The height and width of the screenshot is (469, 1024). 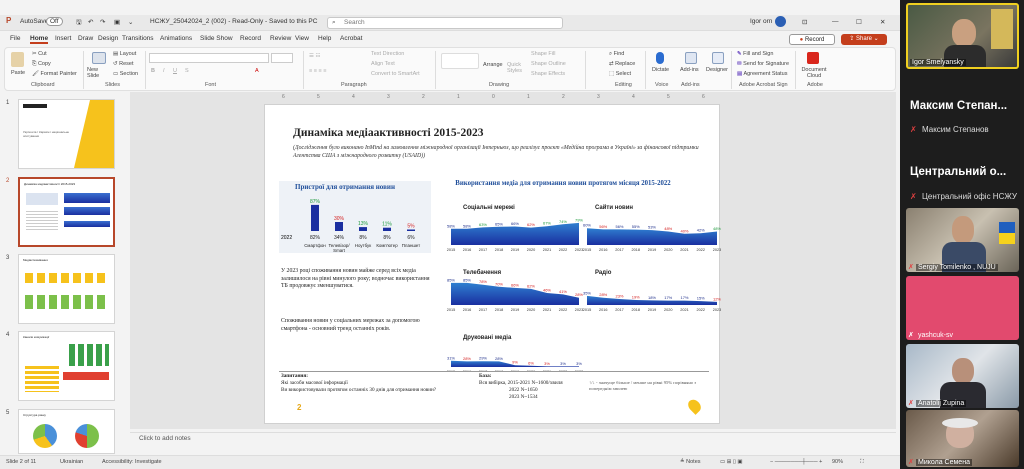 What do you see at coordinates (54, 74) in the screenshot?
I see `format-painter-button: 🖌 Format Painter` at bounding box center [54, 74].